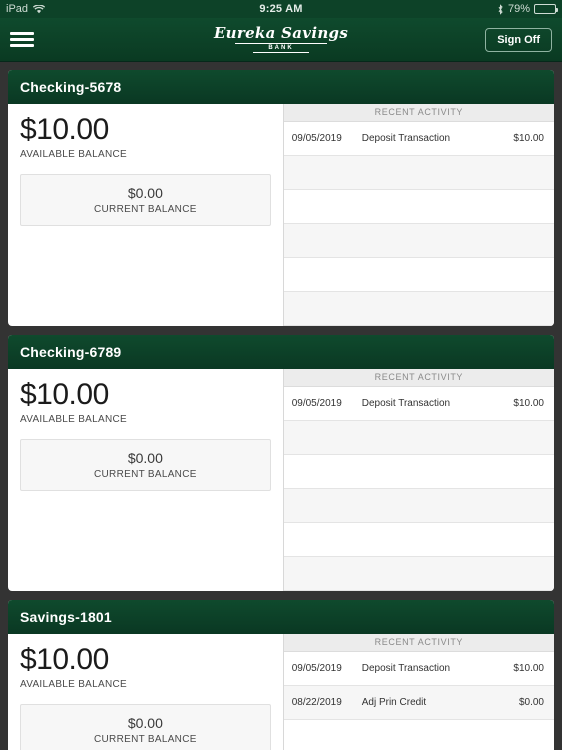 This screenshot has height=750, width=562. I want to click on transaction-row: 08/22/2019 Adj Prin Credit $0.00, so click(418, 703).